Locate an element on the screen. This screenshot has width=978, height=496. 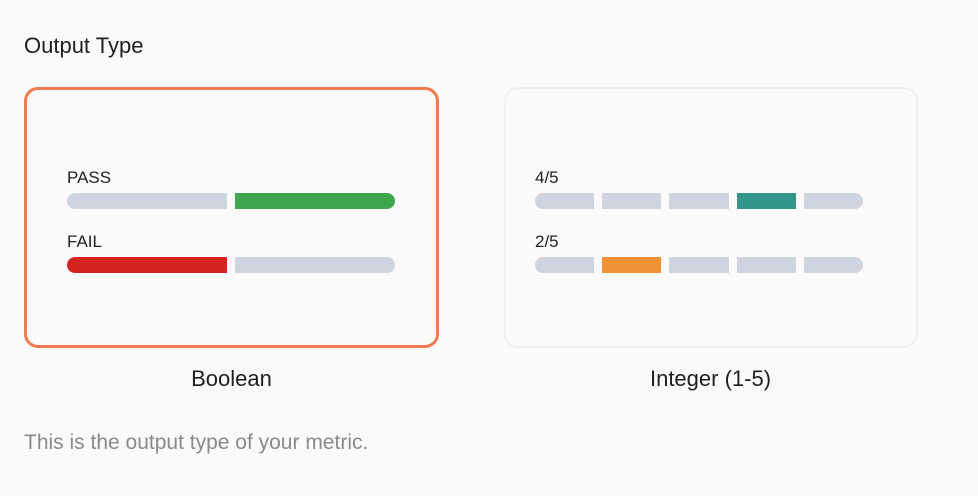
row-label-2-of-5: 2/5 is located at coordinates (547, 241).